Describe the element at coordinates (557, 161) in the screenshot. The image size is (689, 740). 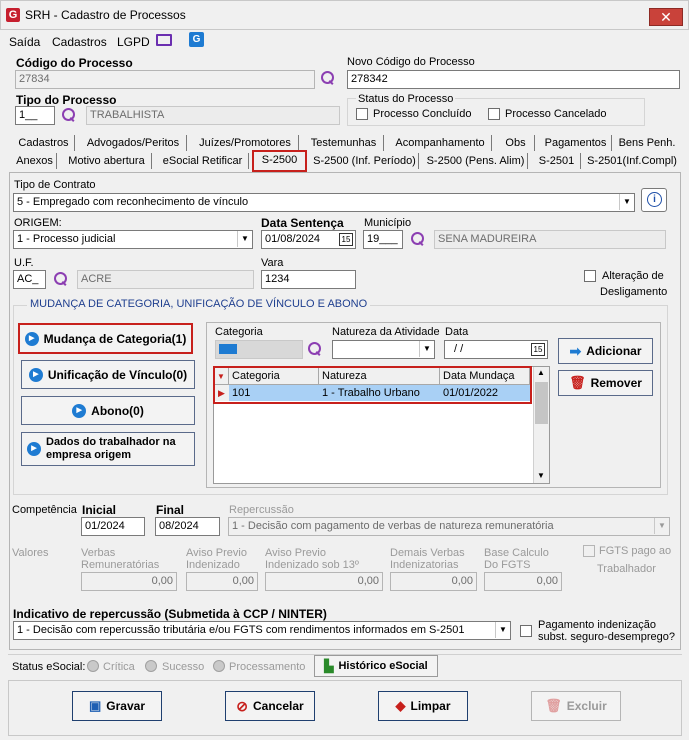
I see `tab-s2501: S-2501` at that location.